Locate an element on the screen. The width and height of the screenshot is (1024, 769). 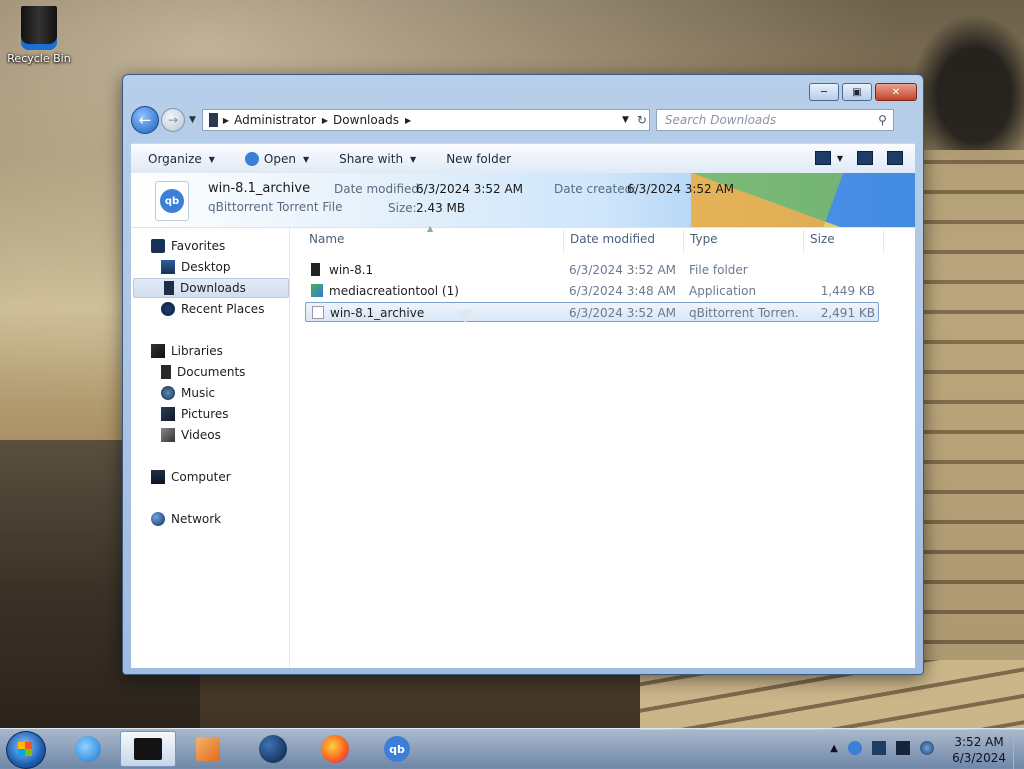
clock-time: 3:52 AM is located at coordinates (979, 742).